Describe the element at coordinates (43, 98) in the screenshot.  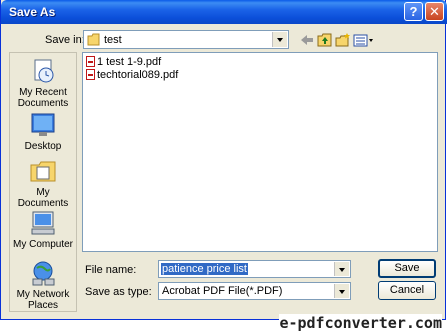
I see `place-label: My Recent Documents` at that location.